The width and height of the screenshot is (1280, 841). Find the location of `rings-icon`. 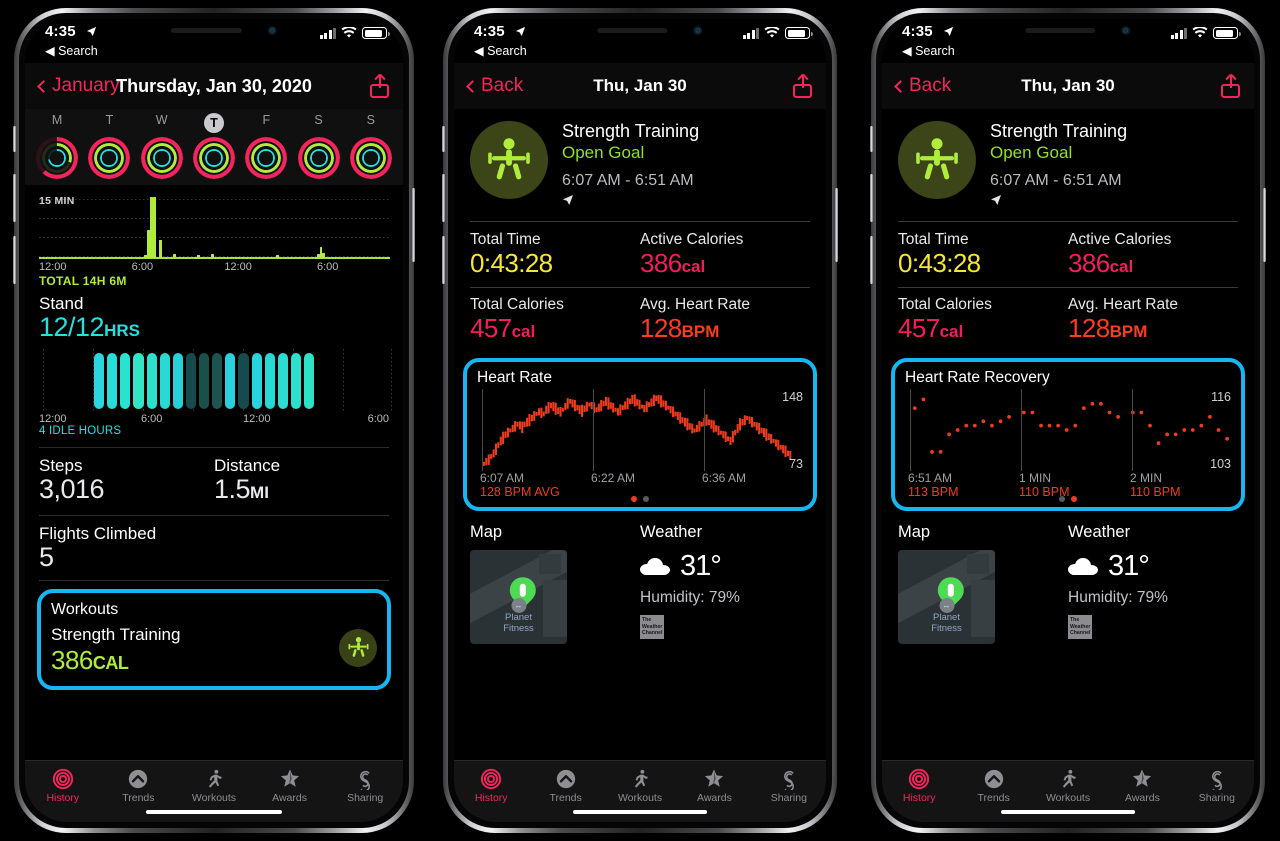

rings-icon is located at coordinates (63, 778).